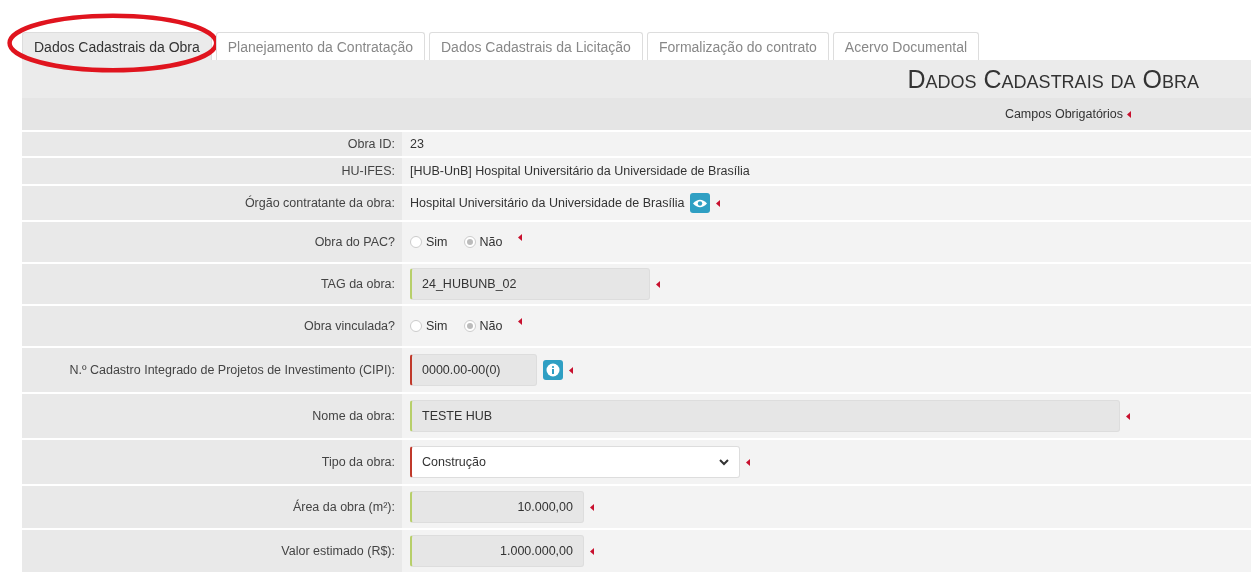  What do you see at coordinates (724, 462) in the screenshot?
I see `chevron-down-icon` at bounding box center [724, 462].